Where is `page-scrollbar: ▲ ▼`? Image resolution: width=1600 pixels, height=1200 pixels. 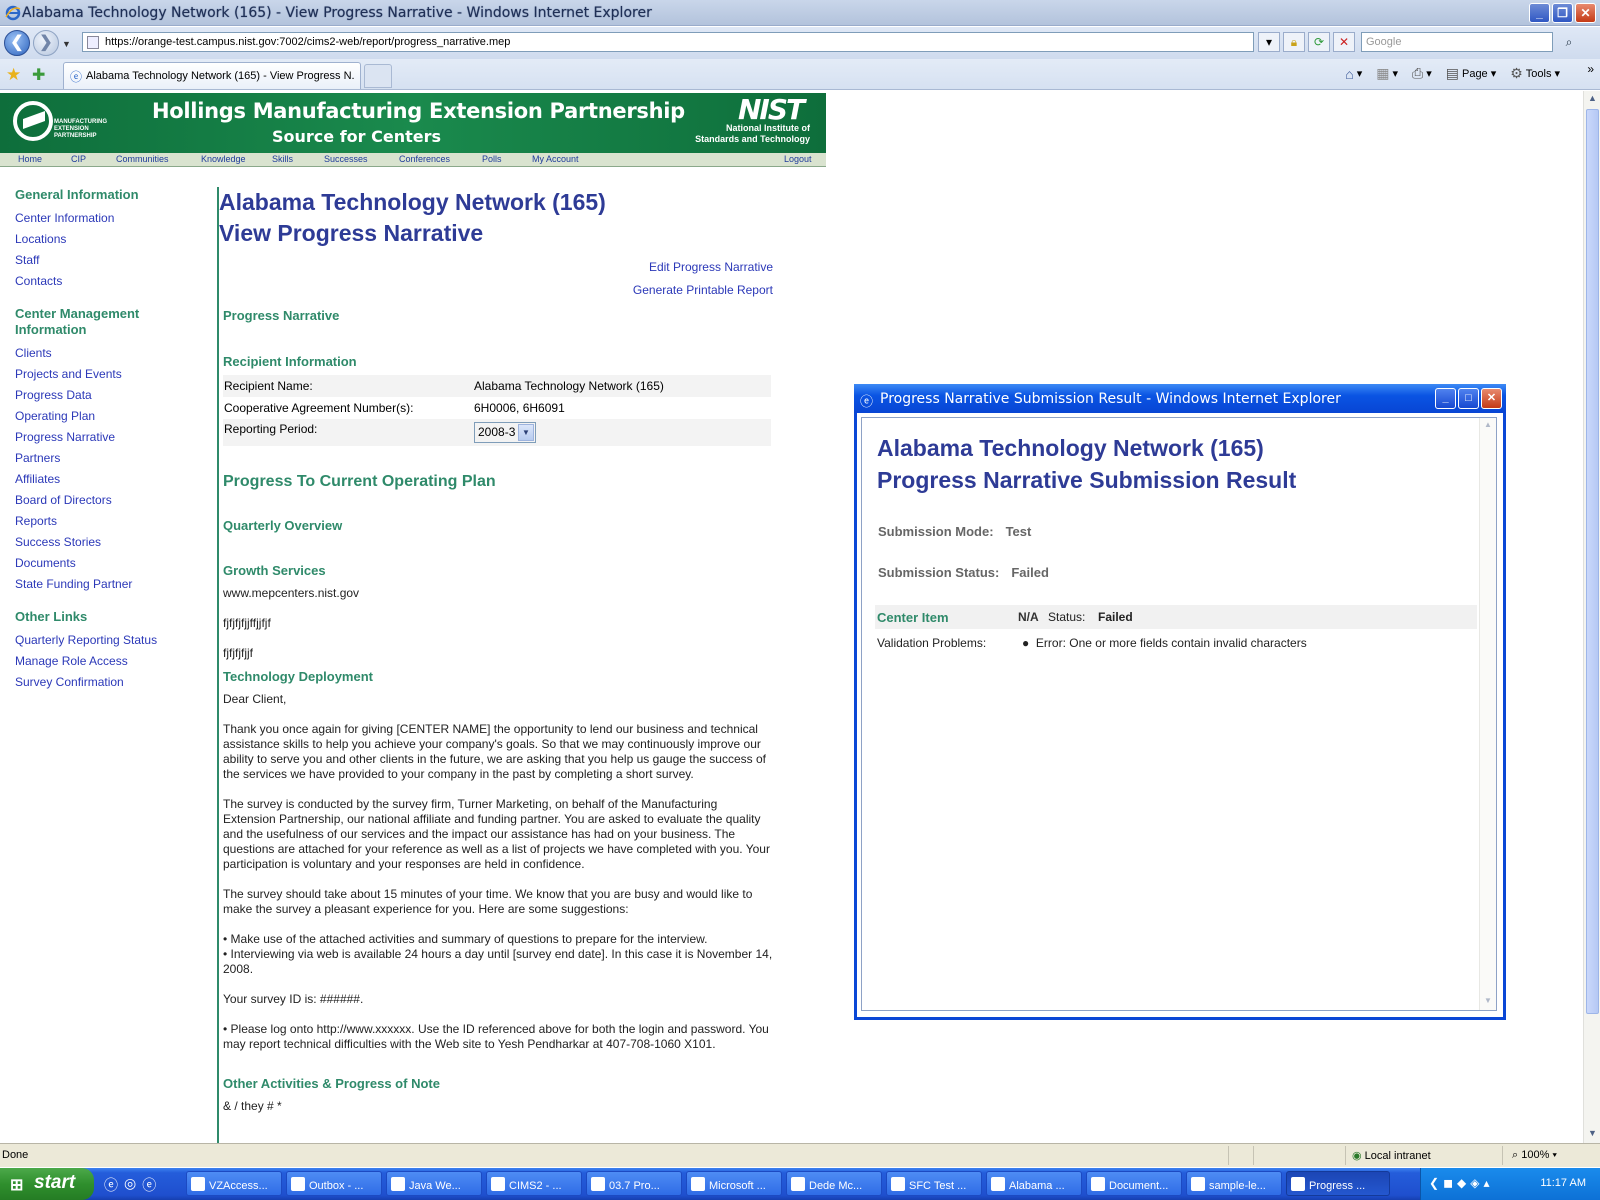 page-scrollbar: ▲ ▼ is located at coordinates (1591, 617).